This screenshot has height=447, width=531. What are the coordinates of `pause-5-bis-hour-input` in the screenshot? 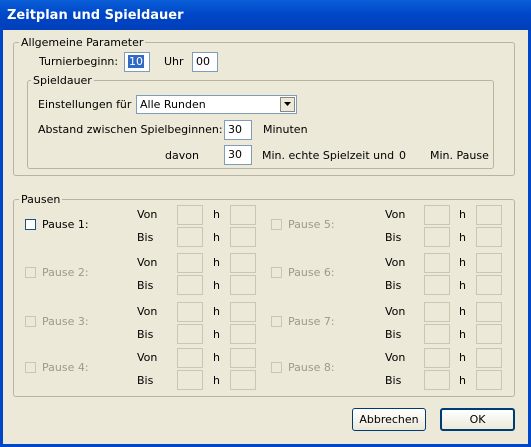 It's located at (437, 237).